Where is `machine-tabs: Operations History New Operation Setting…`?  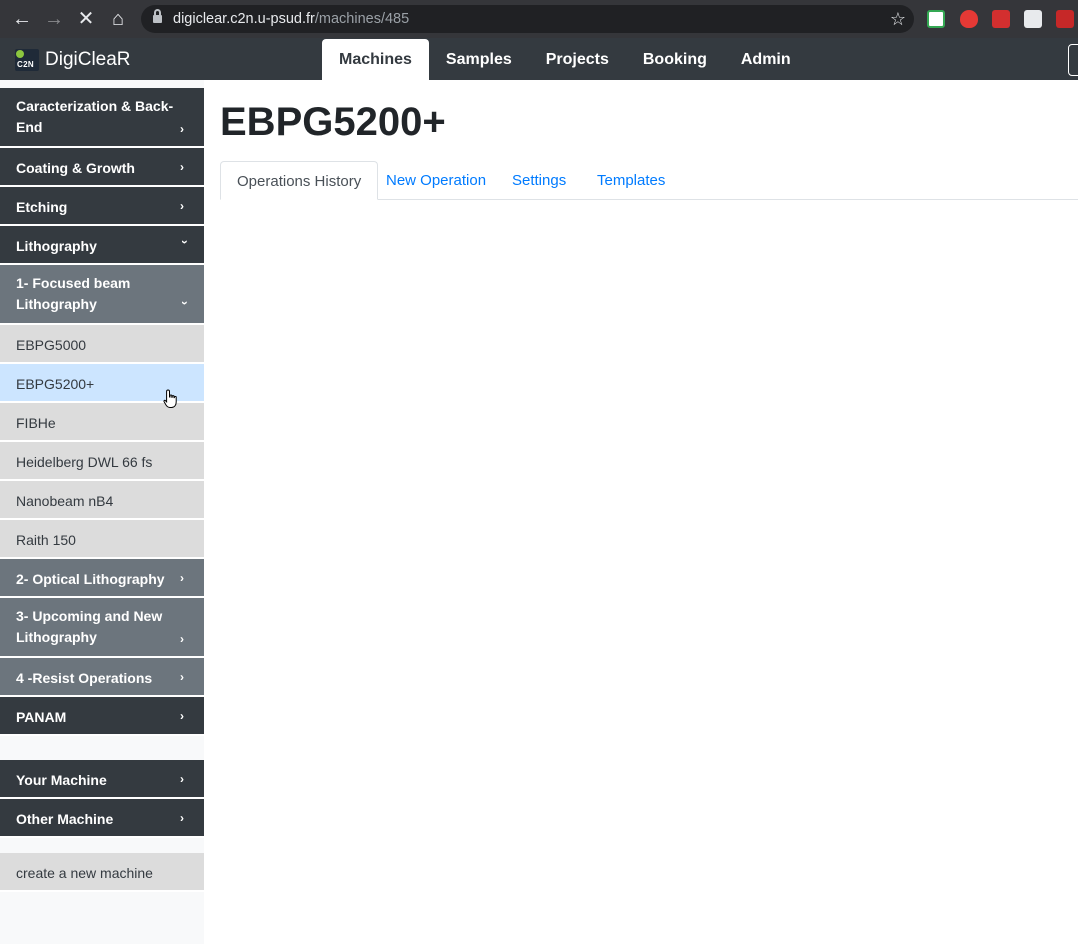
machine-tabs: Operations History New Operation Setting… is located at coordinates (649, 180).